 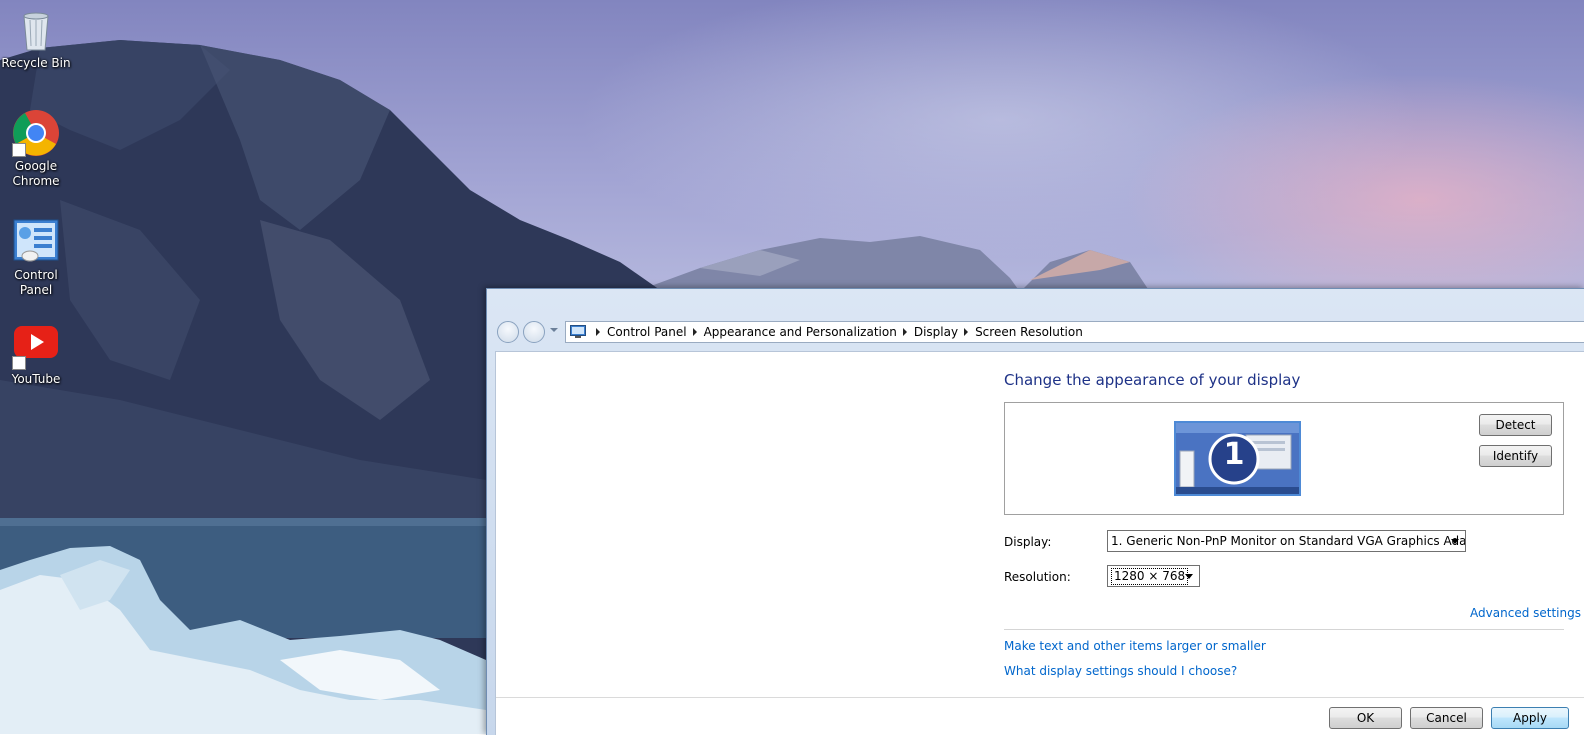 What do you see at coordinates (578, 331) in the screenshot?
I see `control-panel-monitor-icon` at bounding box center [578, 331].